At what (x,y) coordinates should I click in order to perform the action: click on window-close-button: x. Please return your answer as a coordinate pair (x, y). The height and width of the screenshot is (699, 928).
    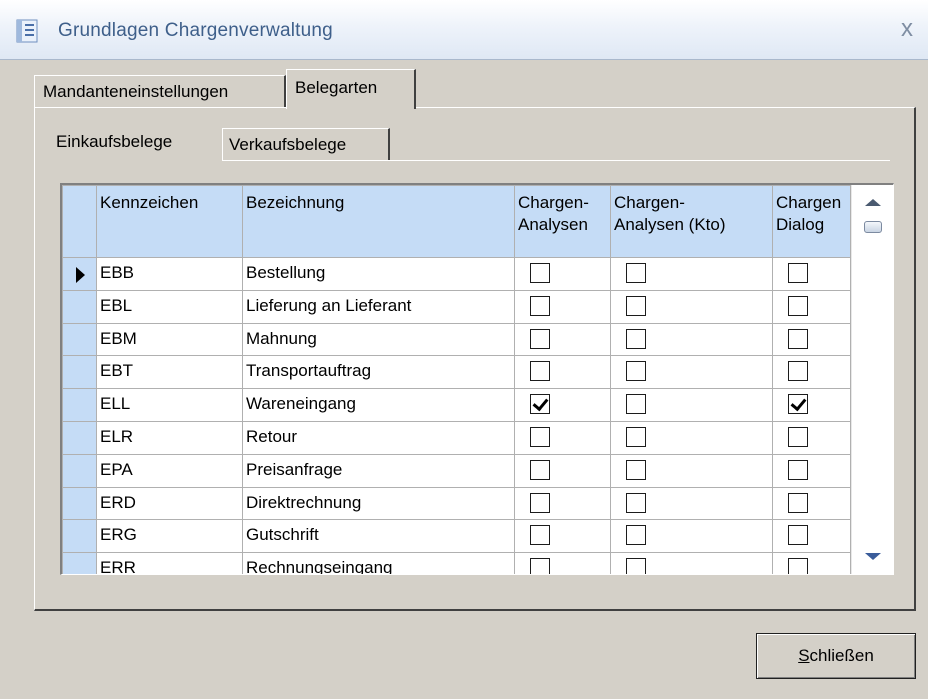
    Looking at the image, I should click on (907, 29).